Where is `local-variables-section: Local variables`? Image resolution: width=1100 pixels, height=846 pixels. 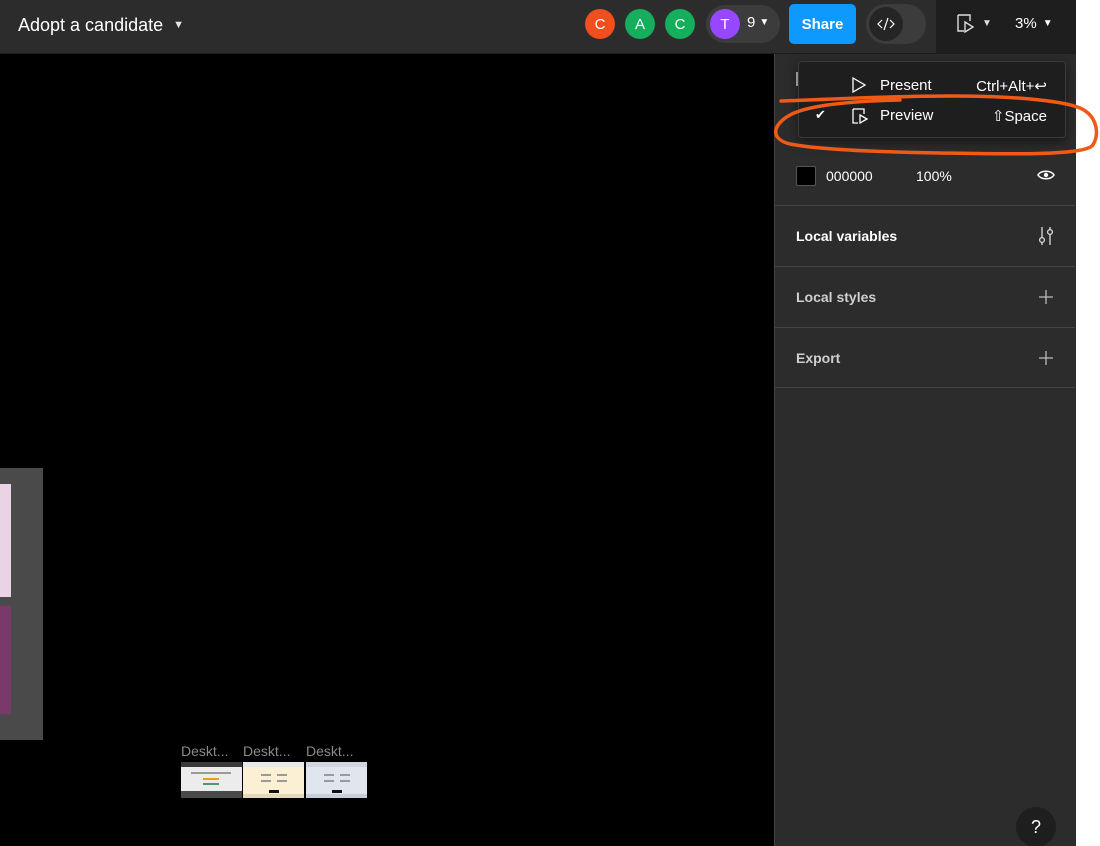
local-variables-section: Local variables is located at coordinates (925, 235).